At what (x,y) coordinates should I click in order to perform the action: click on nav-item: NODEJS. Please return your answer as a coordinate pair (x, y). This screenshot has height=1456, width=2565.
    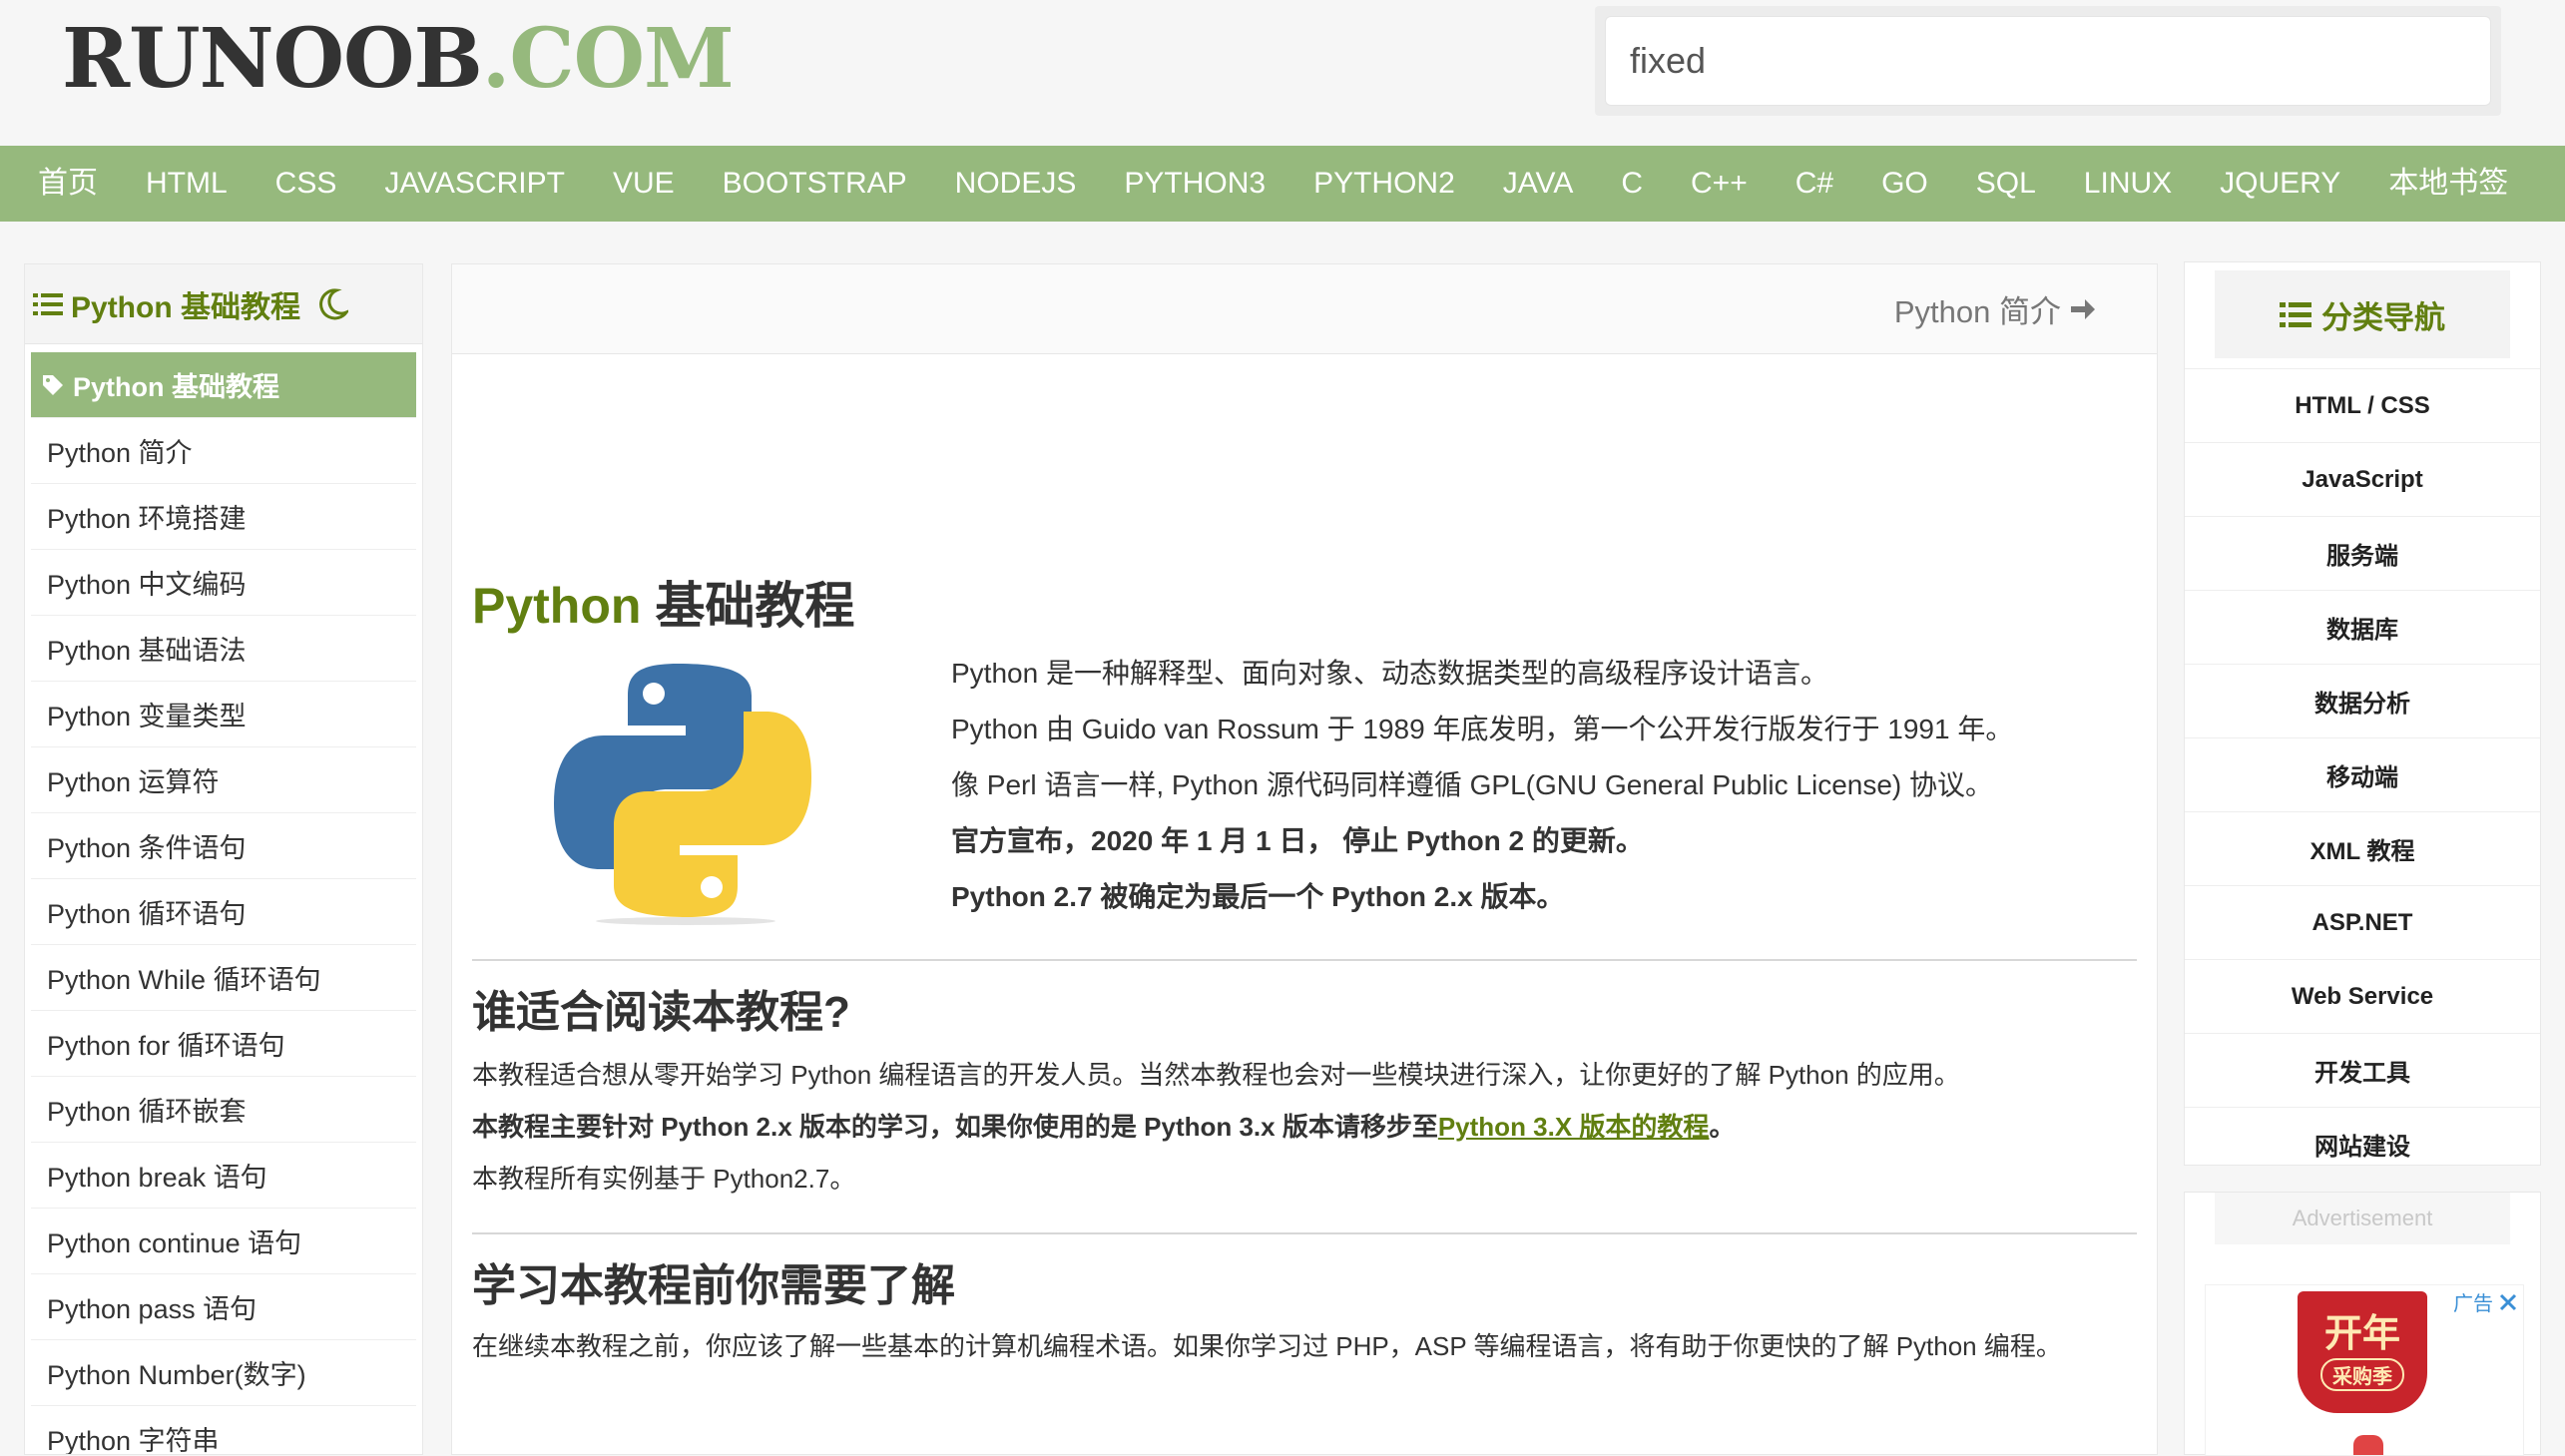
    Looking at the image, I should click on (1016, 184).